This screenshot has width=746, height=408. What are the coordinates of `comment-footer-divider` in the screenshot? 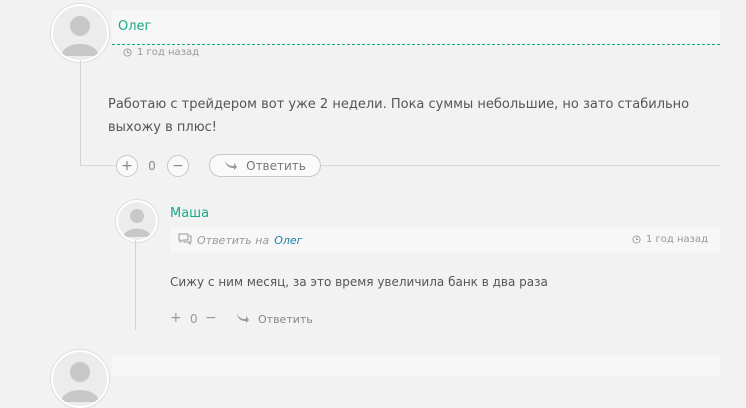 It's located at (520, 165).